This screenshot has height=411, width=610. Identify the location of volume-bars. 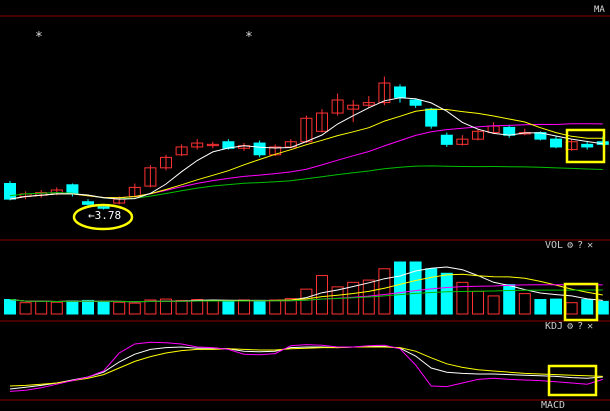
(306, 288).